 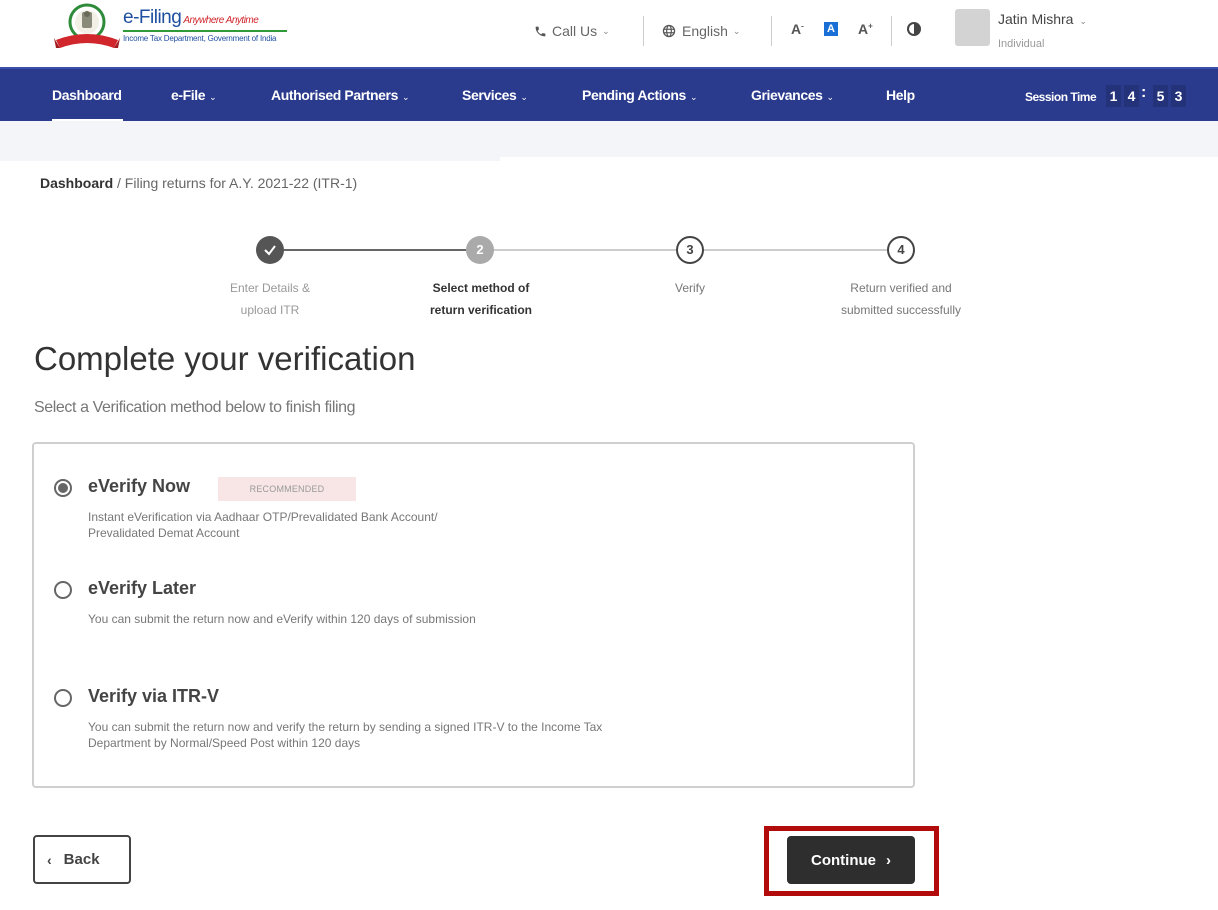 I want to click on step-4: 4, so click(x=901, y=250).